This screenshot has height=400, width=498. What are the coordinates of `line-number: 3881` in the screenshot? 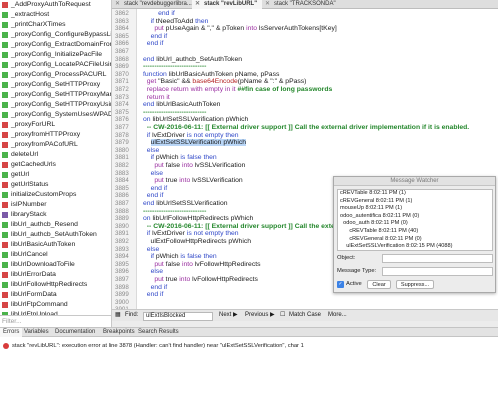 It's located at (122, 158).